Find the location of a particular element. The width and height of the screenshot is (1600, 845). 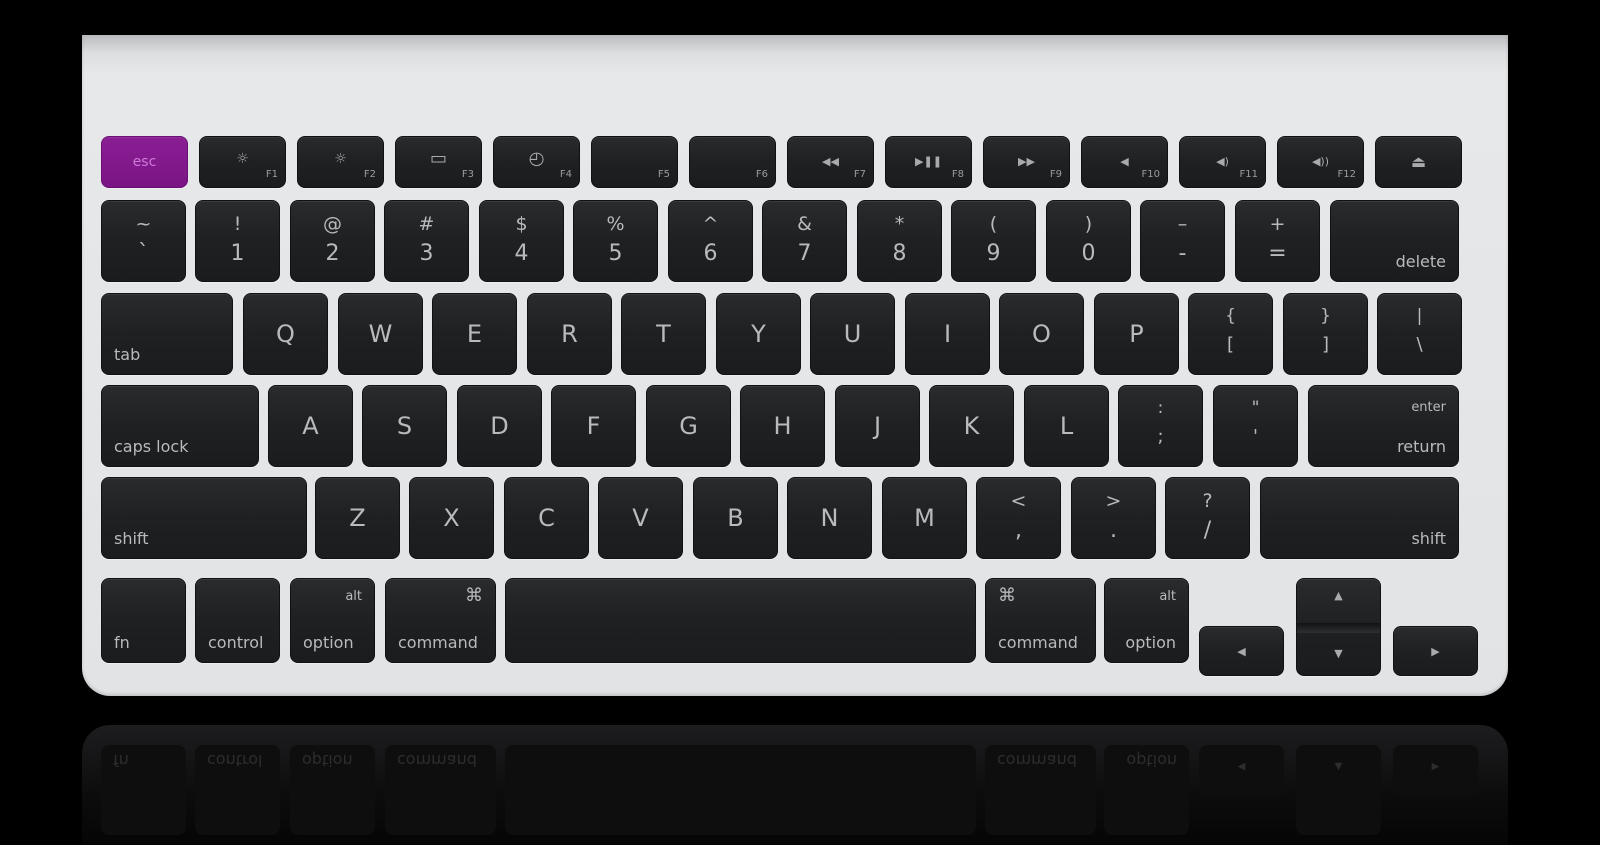

key-label: option is located at coordinates (328, 642).